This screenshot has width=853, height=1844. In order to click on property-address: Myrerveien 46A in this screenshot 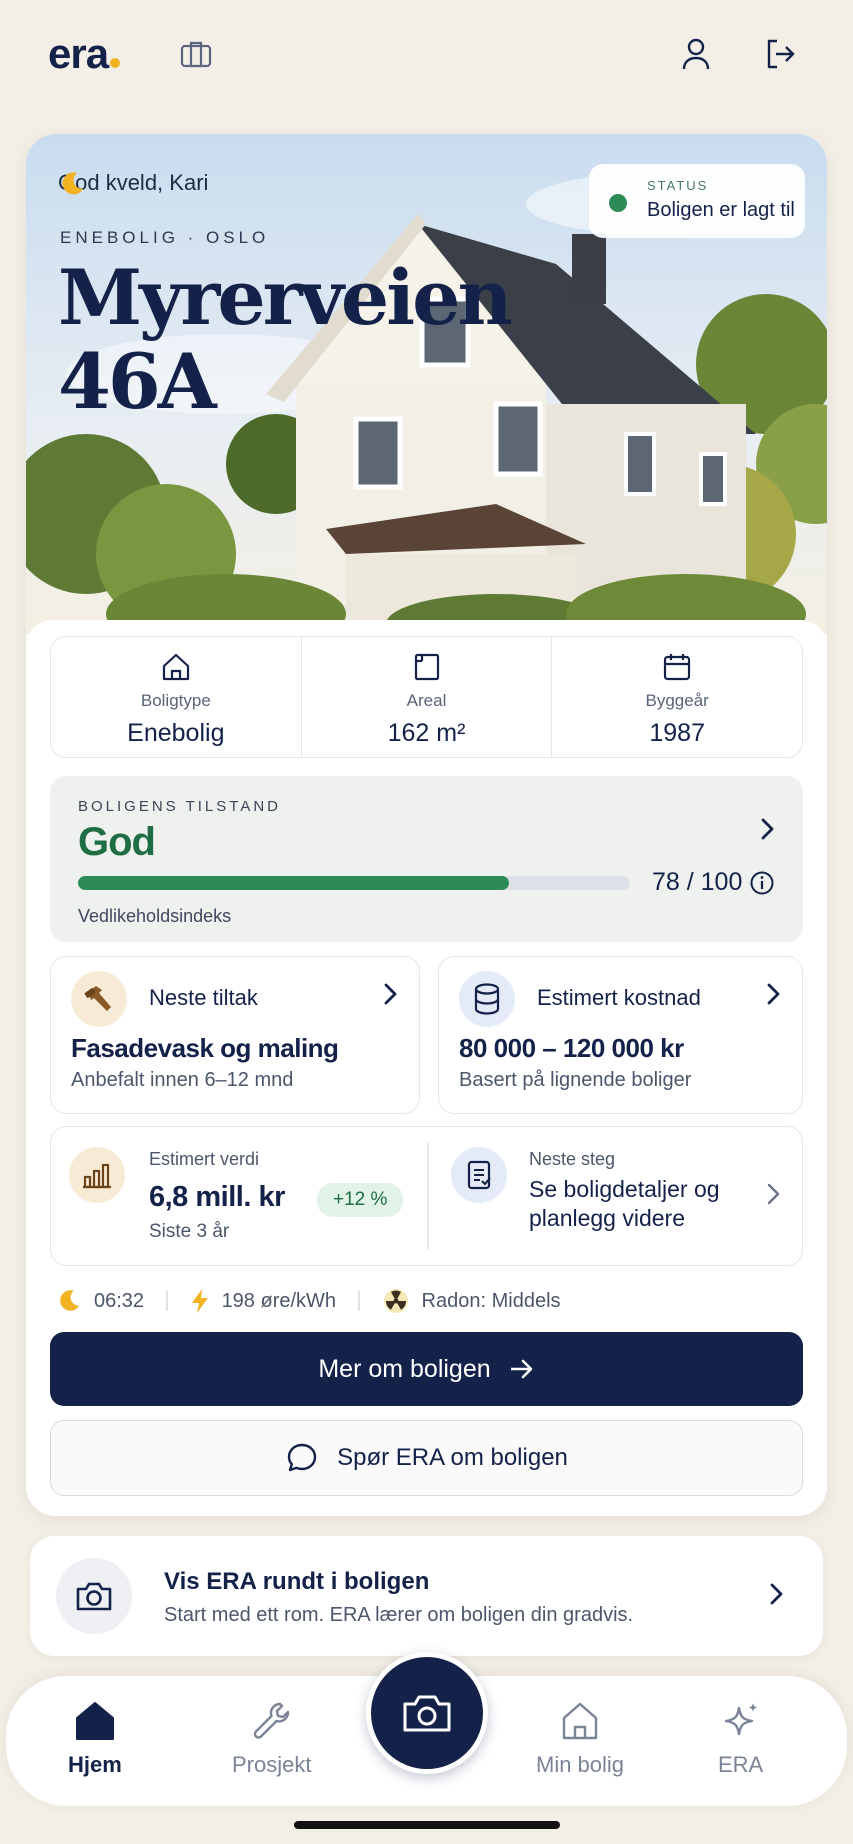, I will do `click(285, 339)`.